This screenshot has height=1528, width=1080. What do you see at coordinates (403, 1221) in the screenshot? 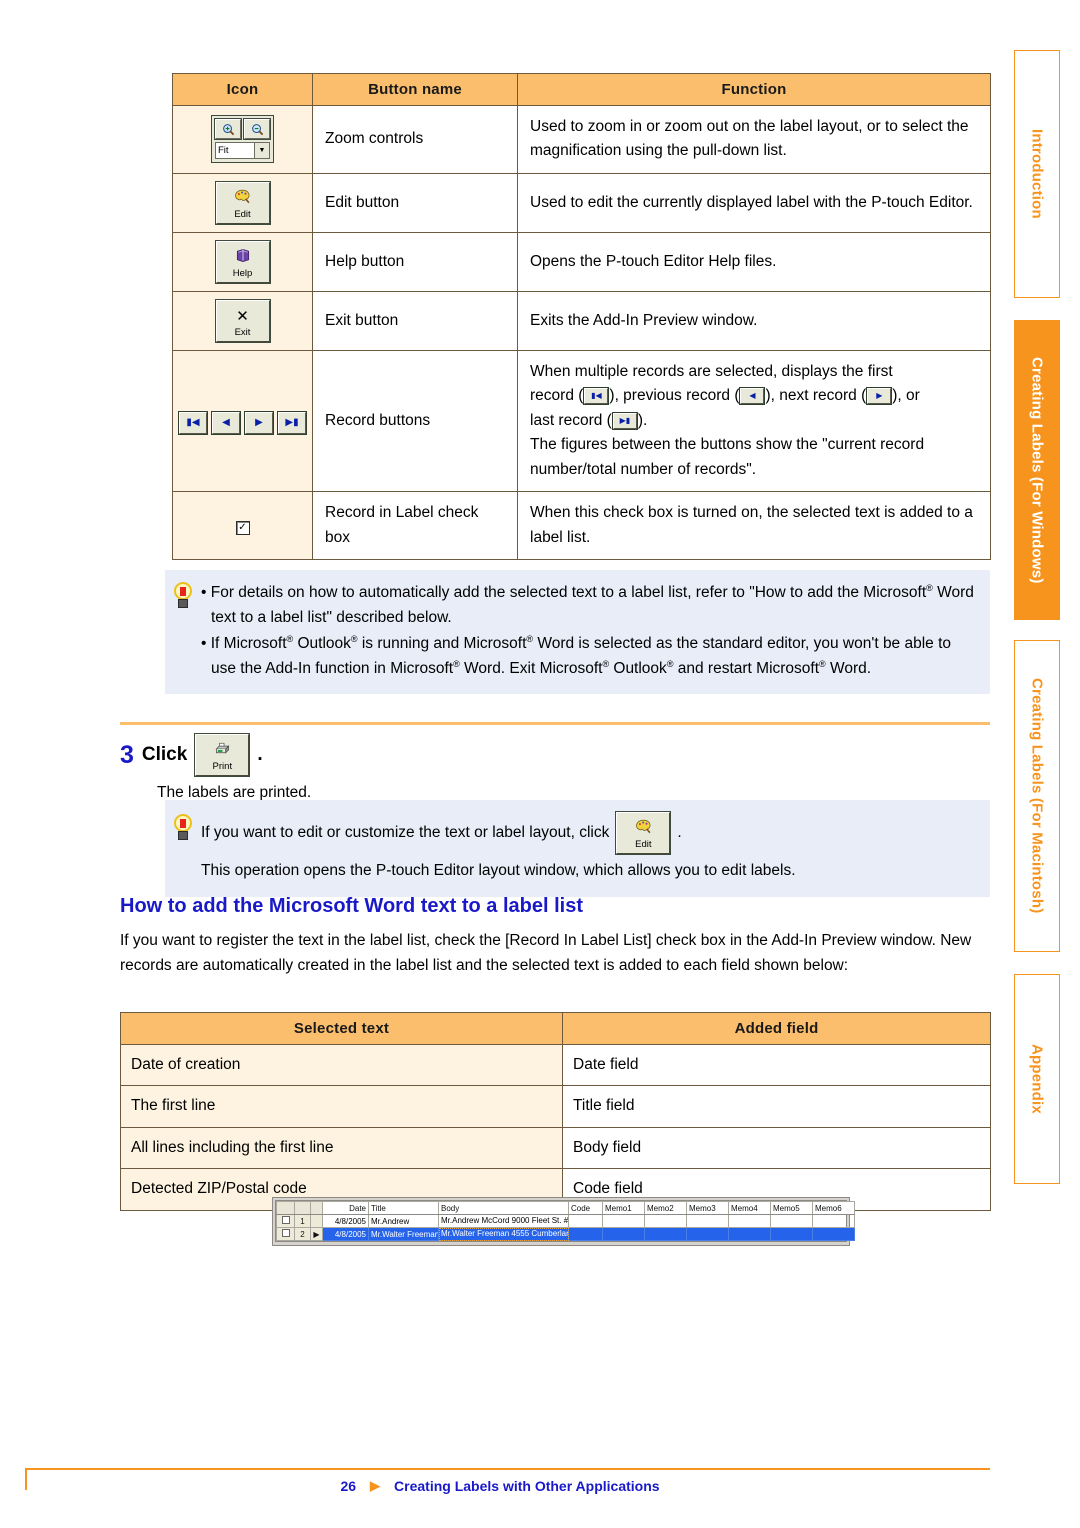
I see `cell-title: Mr.Andrew` at bounding box center [403, 1221].